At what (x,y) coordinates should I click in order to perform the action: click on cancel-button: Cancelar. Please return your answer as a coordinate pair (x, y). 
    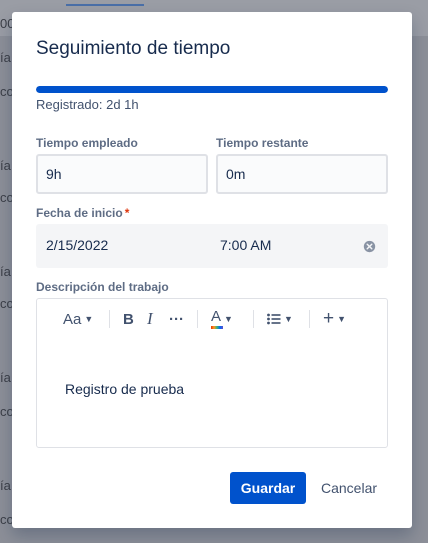
    Looking at the image, I should click on (349, 488).